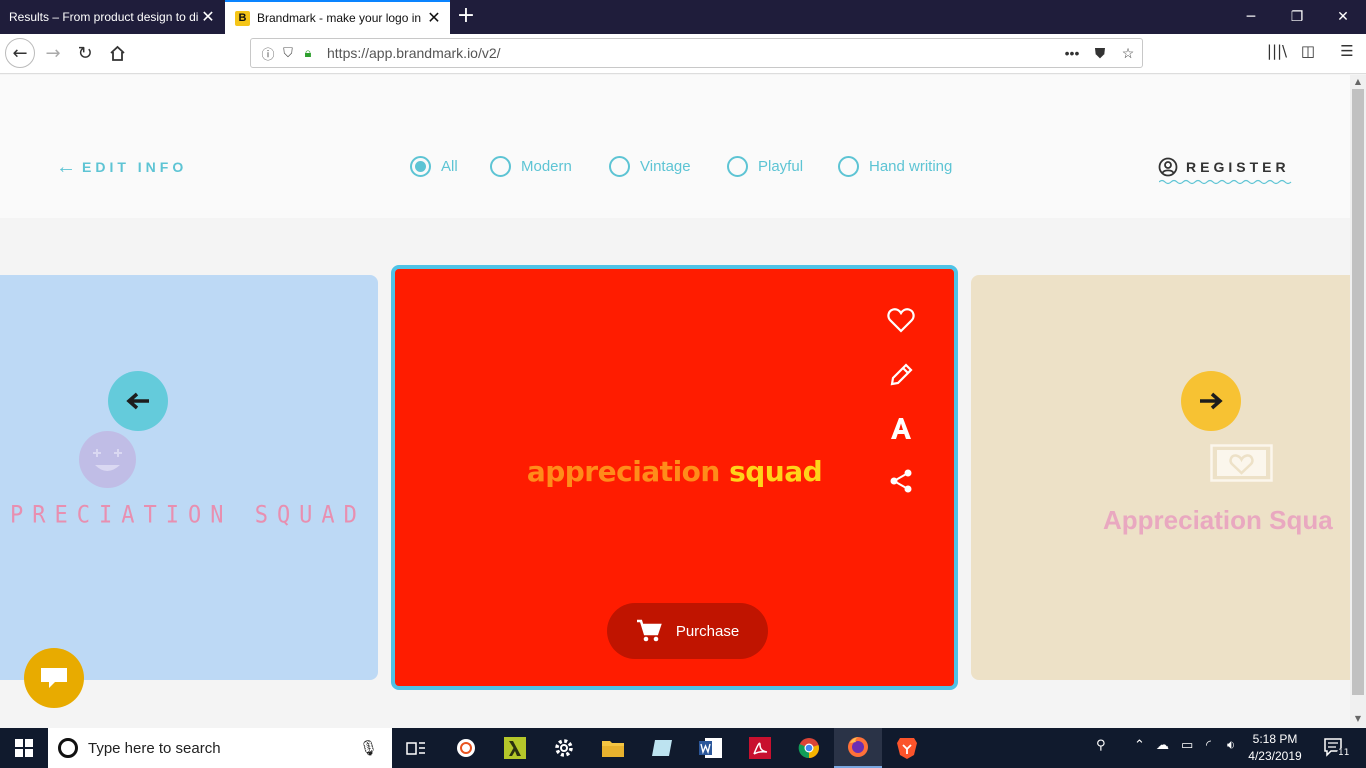  I want to click on filter-hand-writing: Hand writing, so click(895, 166).